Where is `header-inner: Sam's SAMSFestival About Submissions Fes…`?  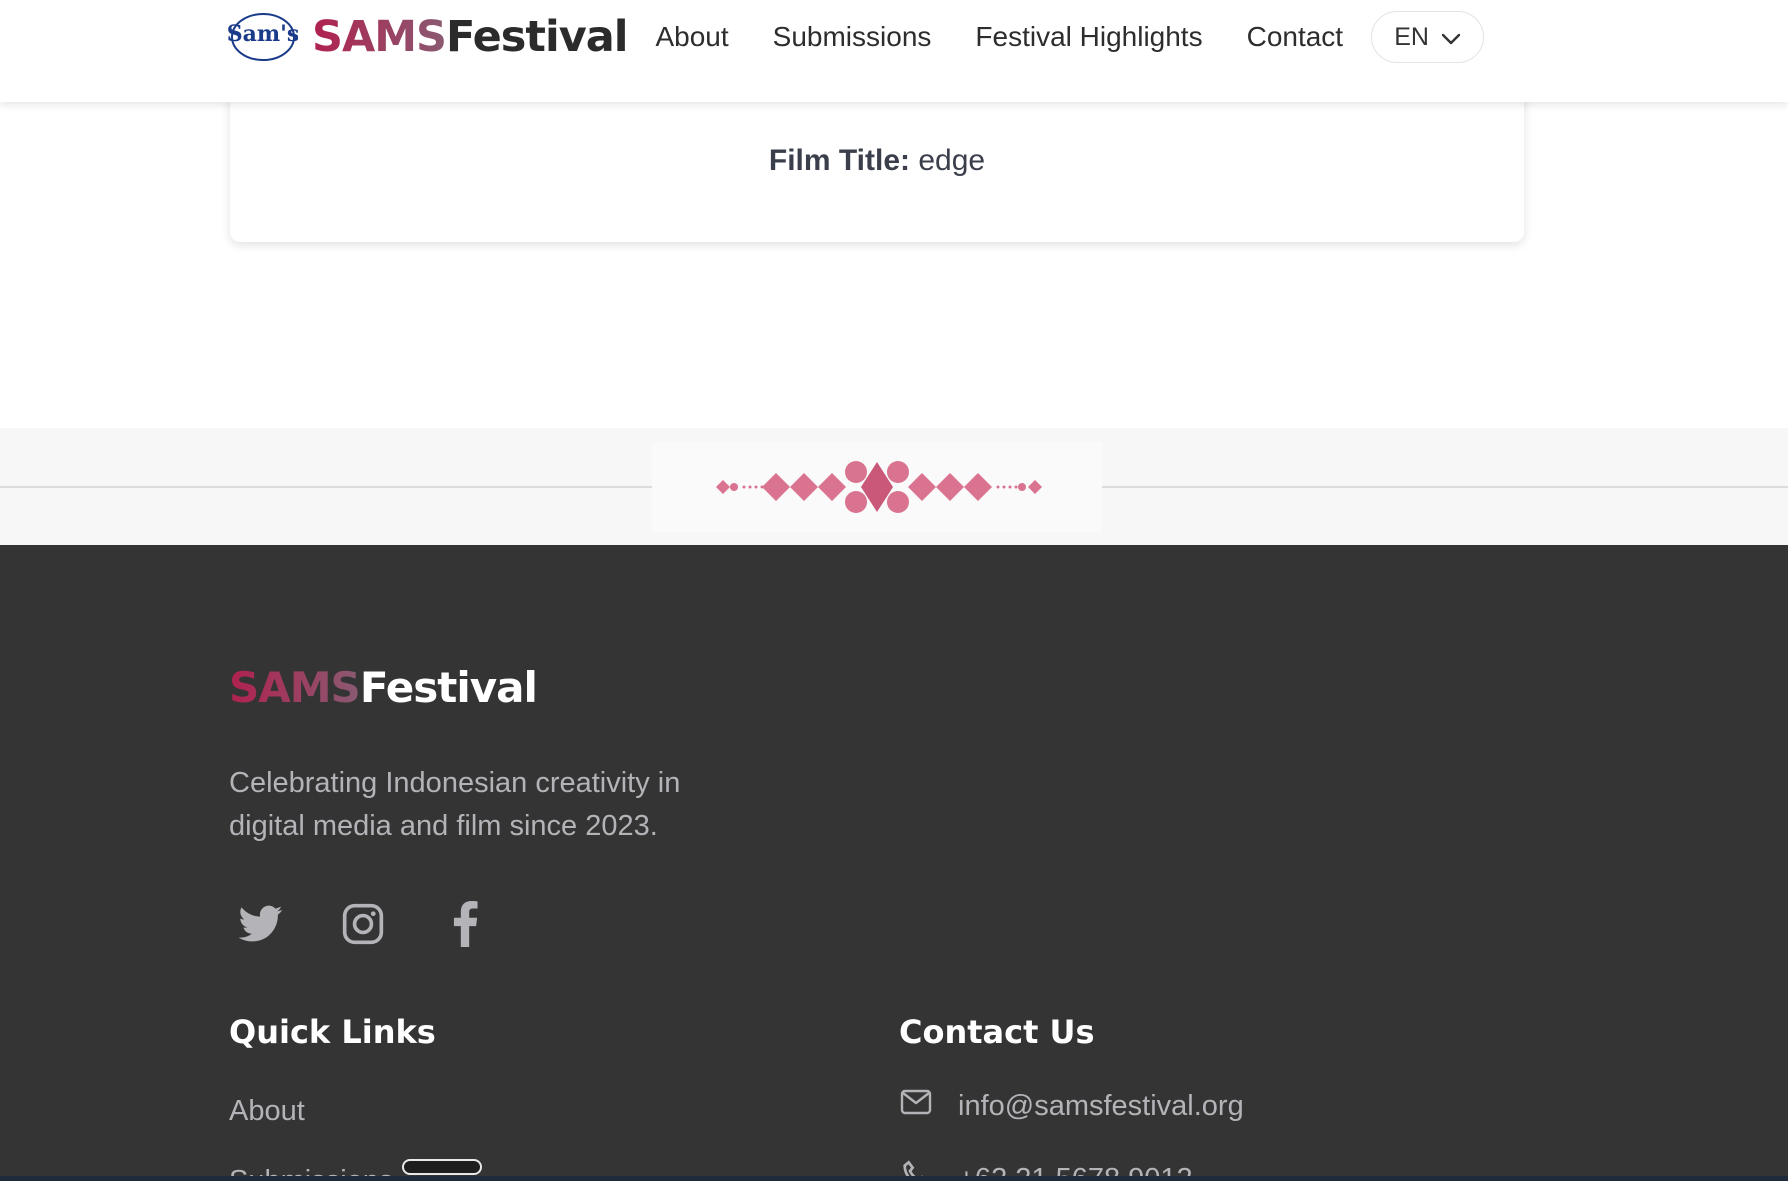 header-inner: Sam's SAMSFestival About Submissions Fes… is located at coordinates (876, 37).